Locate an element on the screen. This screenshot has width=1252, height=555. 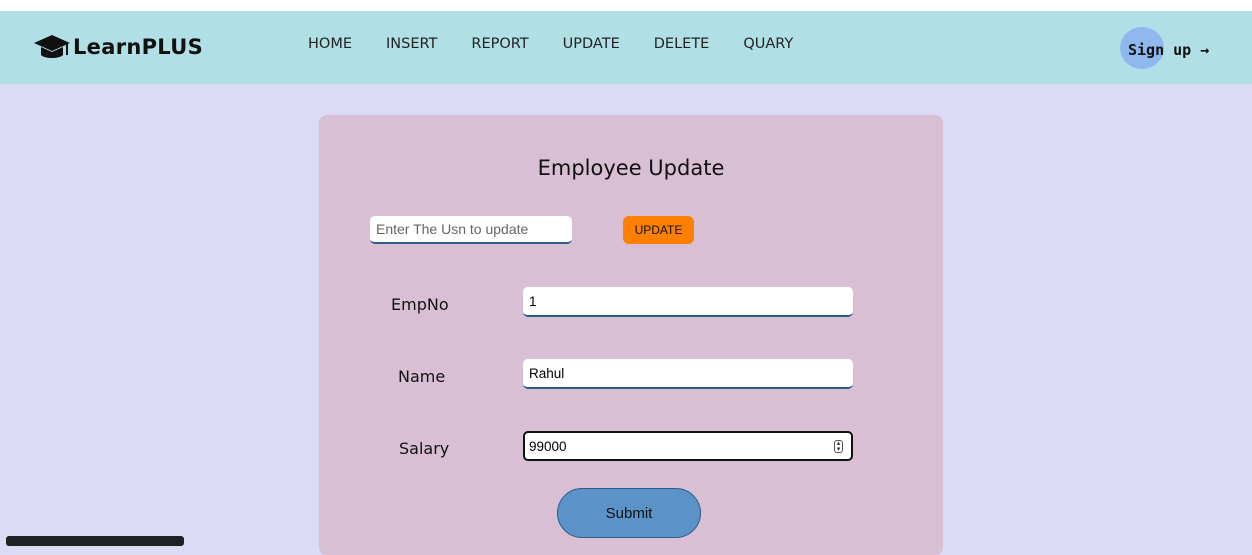
brand-logo: LearnPLUS is located at coordinates (118, 47).